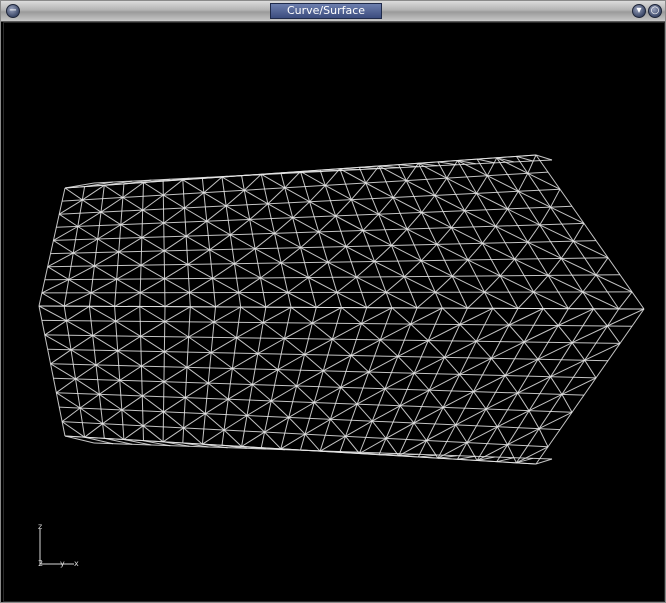 This screenshot has width=666, height=603. I want to click on axis-triad: z y x 2, so click(58, 545).